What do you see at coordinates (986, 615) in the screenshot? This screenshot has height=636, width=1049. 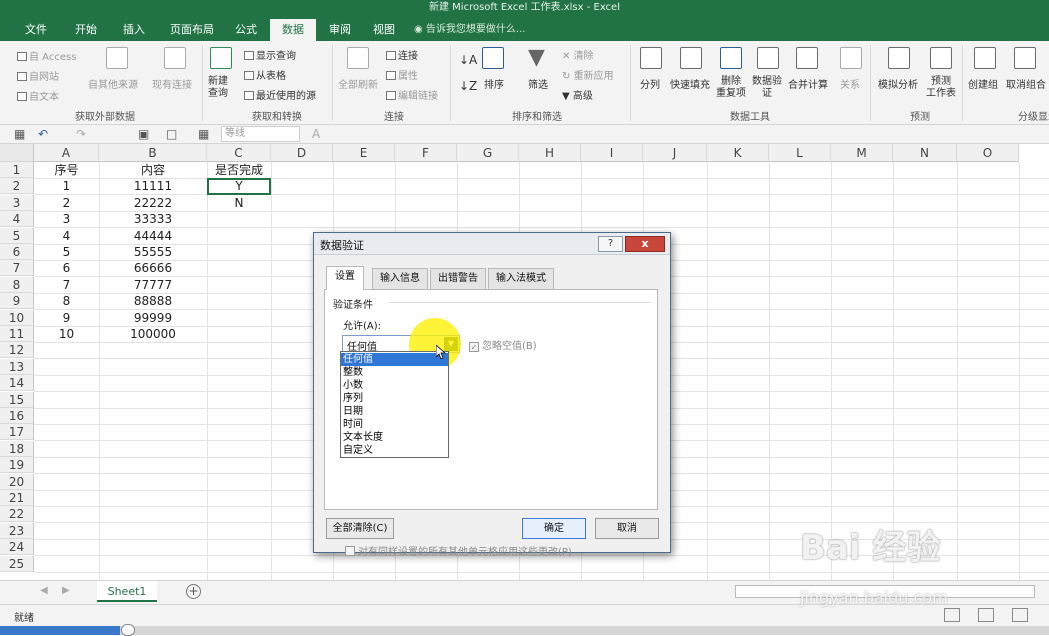 I see `page-layout-view-icon` at bounding box center [986, 615].